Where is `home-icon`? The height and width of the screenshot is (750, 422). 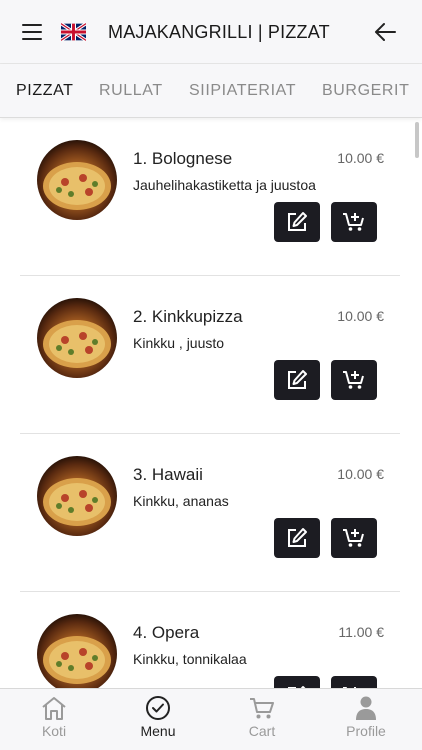 home-icon is located at coordinates (54, 708).